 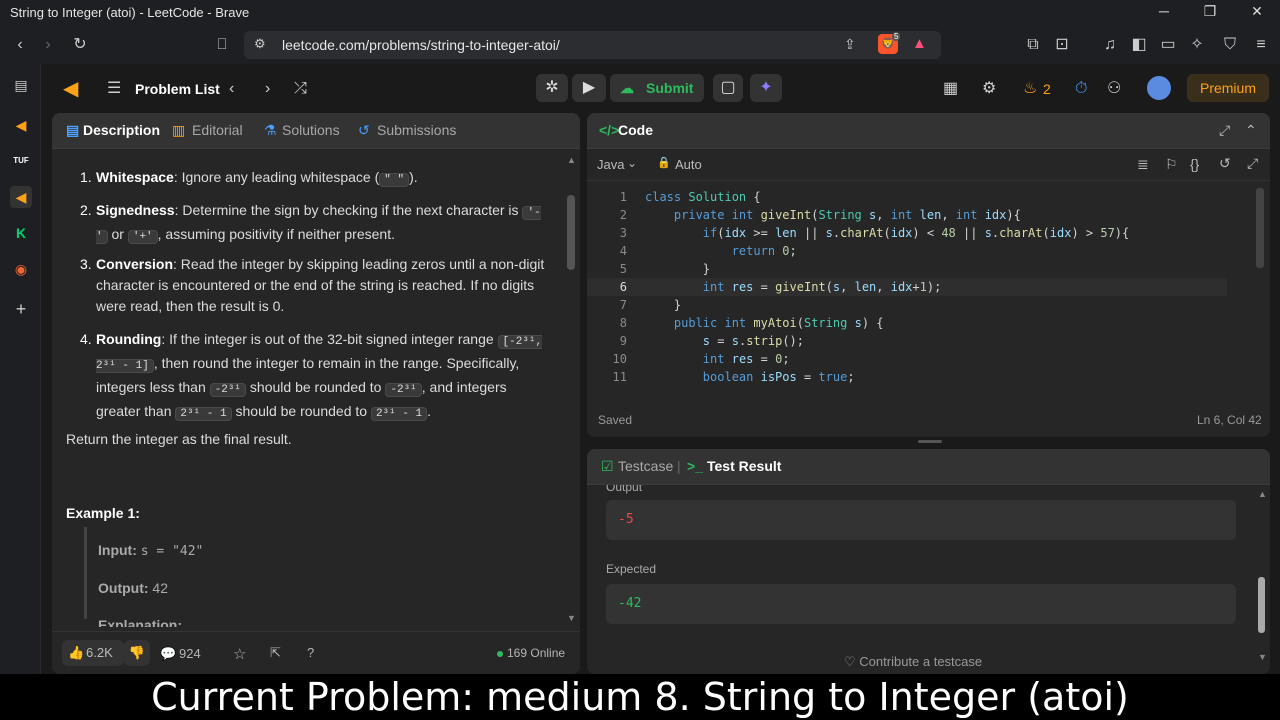 What do you see at coordinates (907, 197) in the screenshot?
I see `code-line: 1 class Solution {` at bounding box center [907, 197].